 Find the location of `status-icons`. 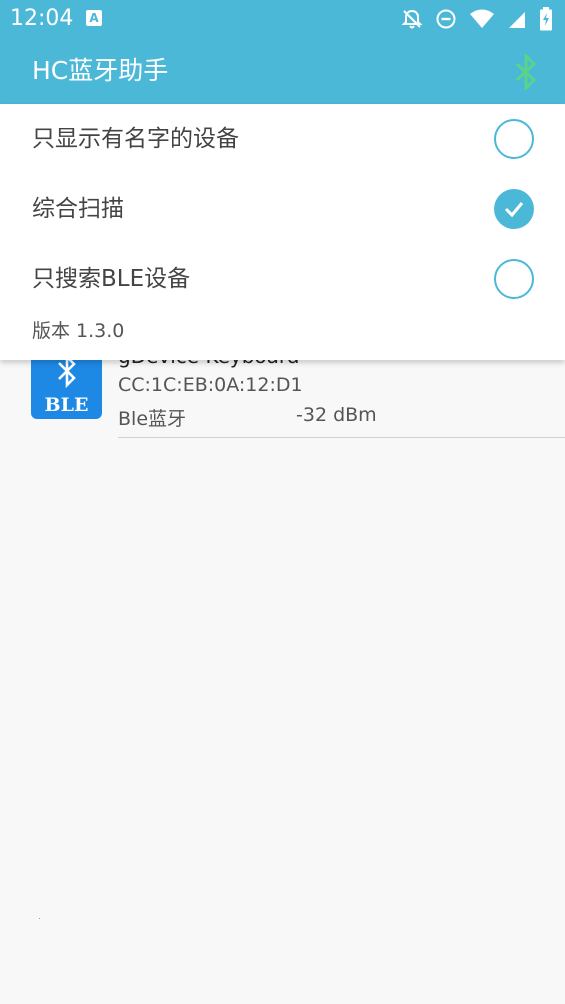

status-icons is located at coordinates (477, 19).